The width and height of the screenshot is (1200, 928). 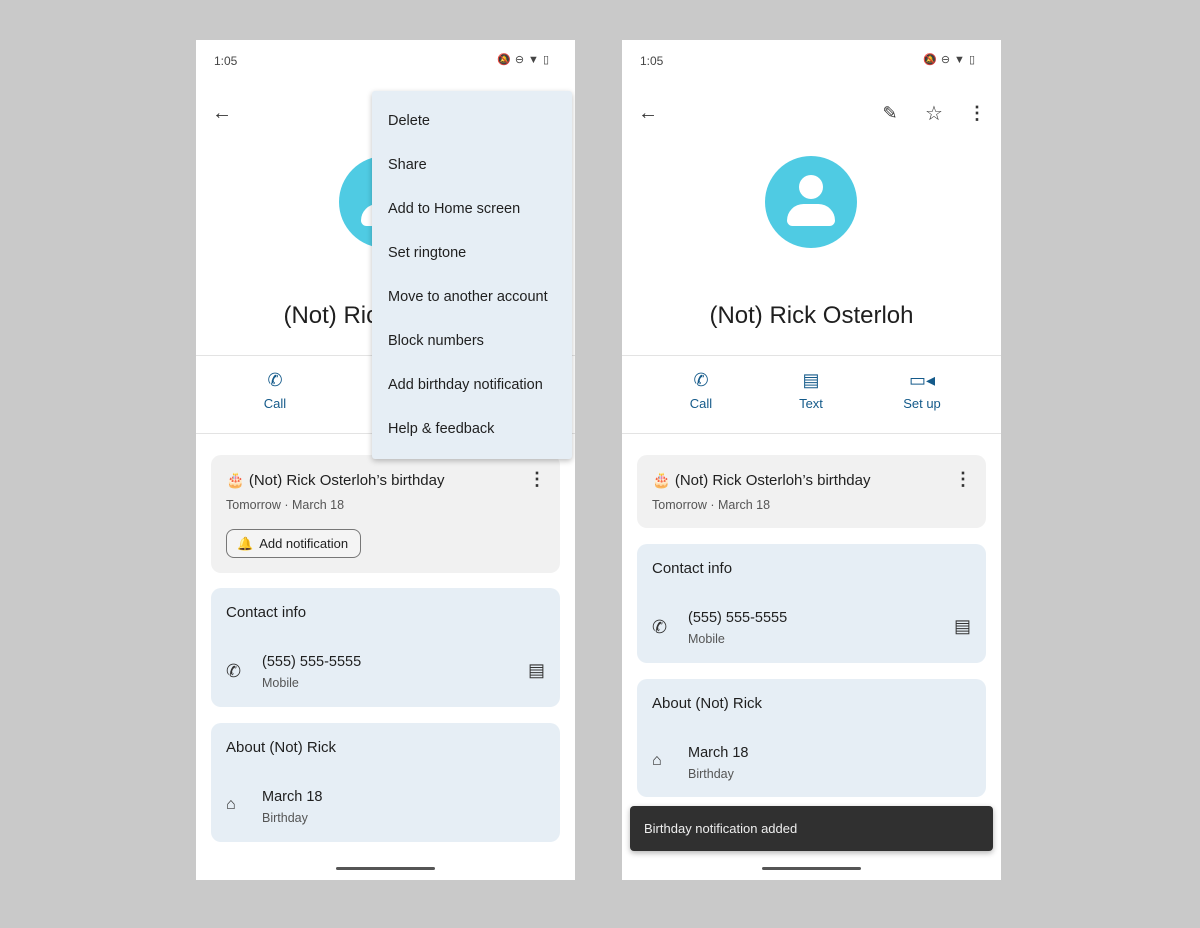 I want to click on setup-video-action-button: ▭◂ Set up, so click(x=922, y=390).